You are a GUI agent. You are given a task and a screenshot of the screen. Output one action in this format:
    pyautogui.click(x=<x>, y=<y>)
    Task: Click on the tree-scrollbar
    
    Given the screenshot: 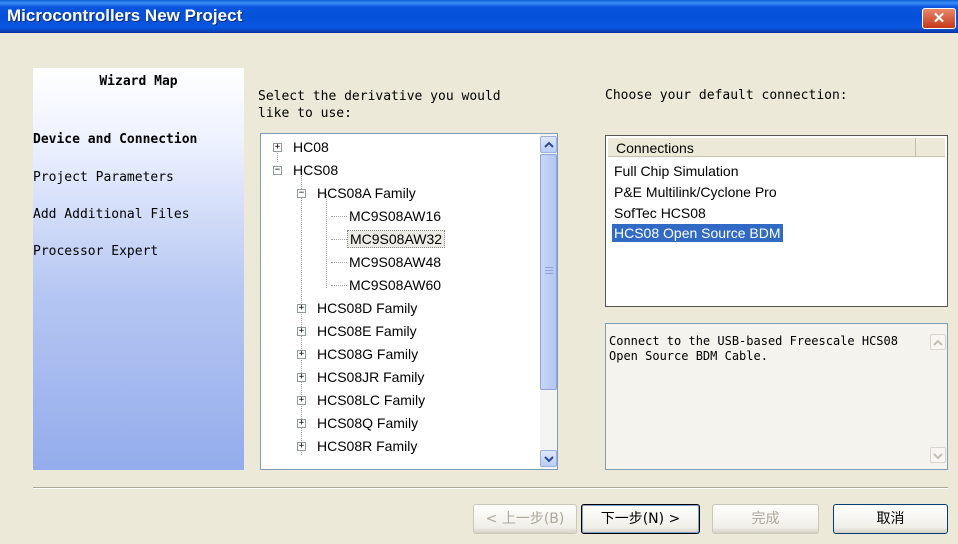 What is the action you would take?
    pyautogui.click(x=548, y=301)
    